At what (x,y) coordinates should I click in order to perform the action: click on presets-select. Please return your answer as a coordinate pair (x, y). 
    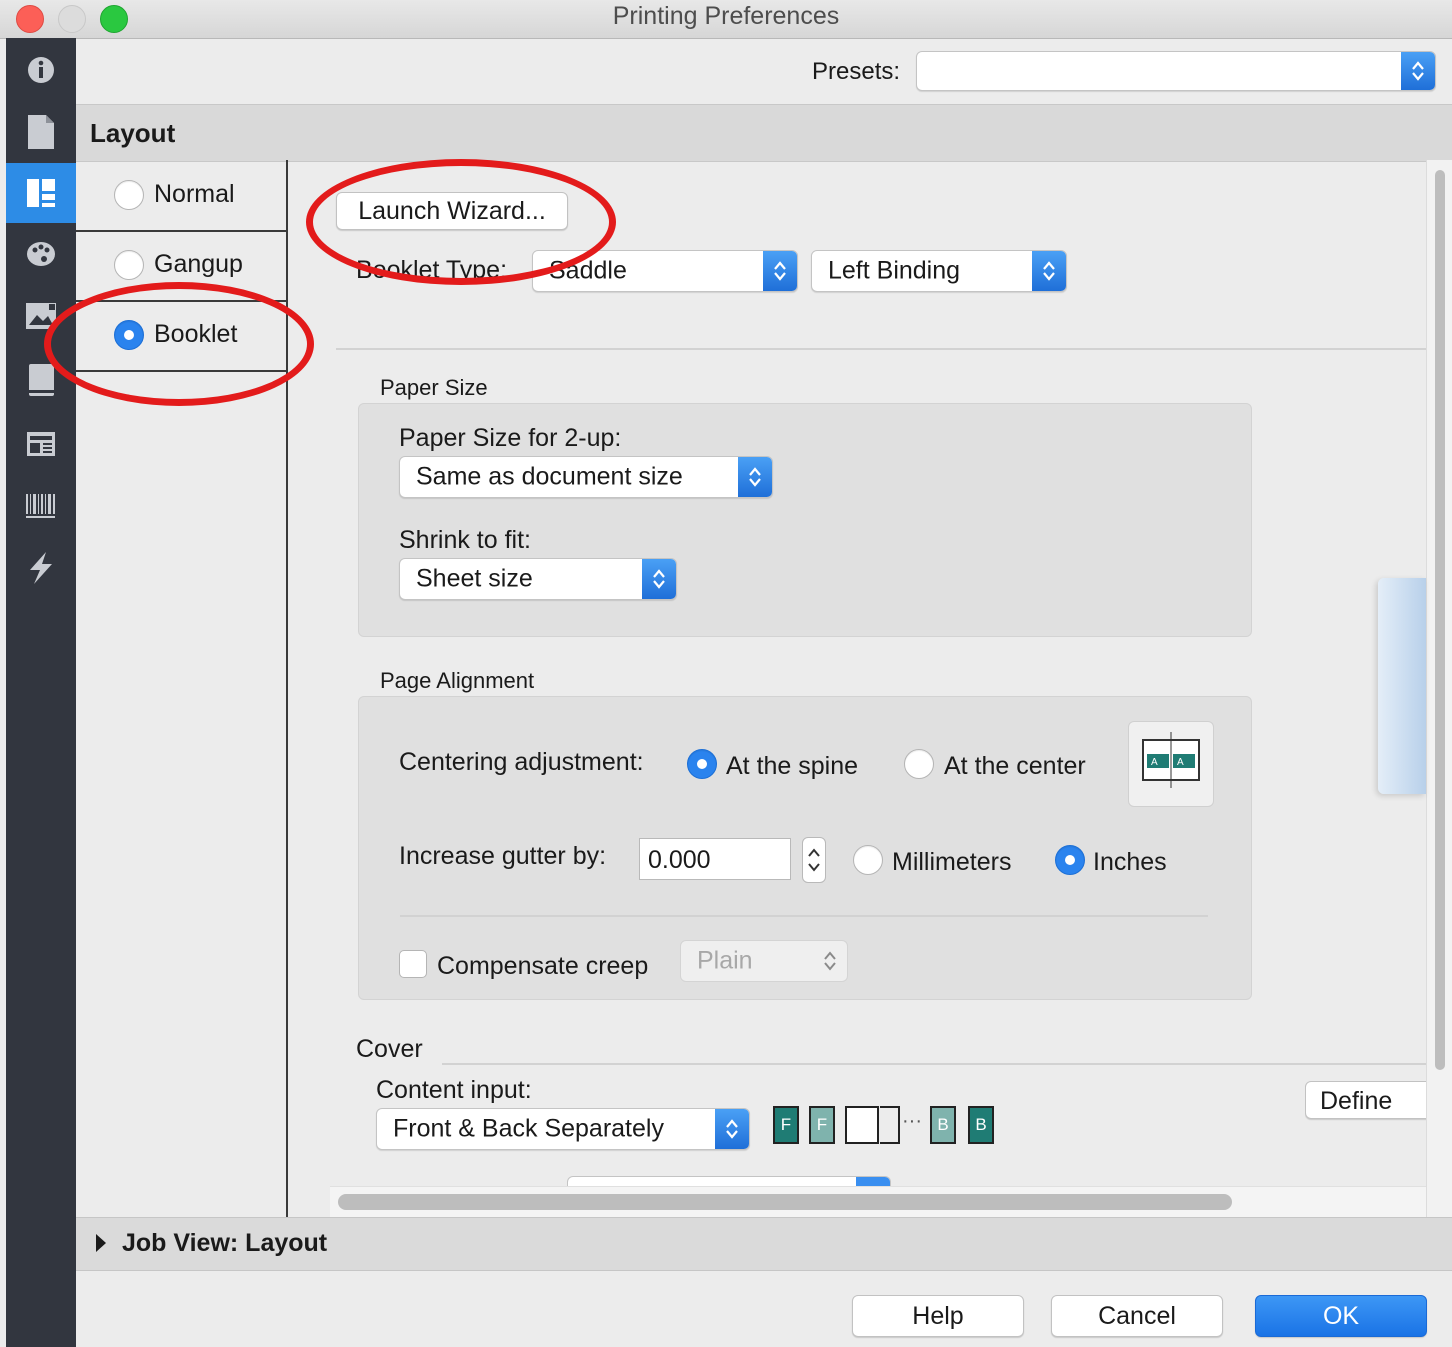
    Looking at the image, I should click on (1176, 71).